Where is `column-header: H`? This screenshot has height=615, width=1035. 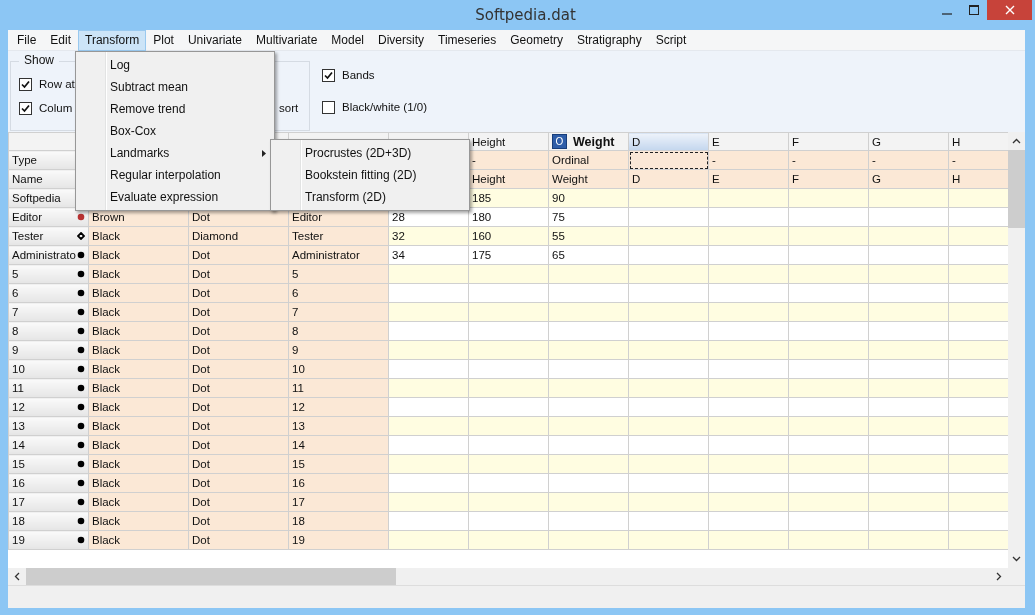
column-header: H is located at coordinates (978, 141).